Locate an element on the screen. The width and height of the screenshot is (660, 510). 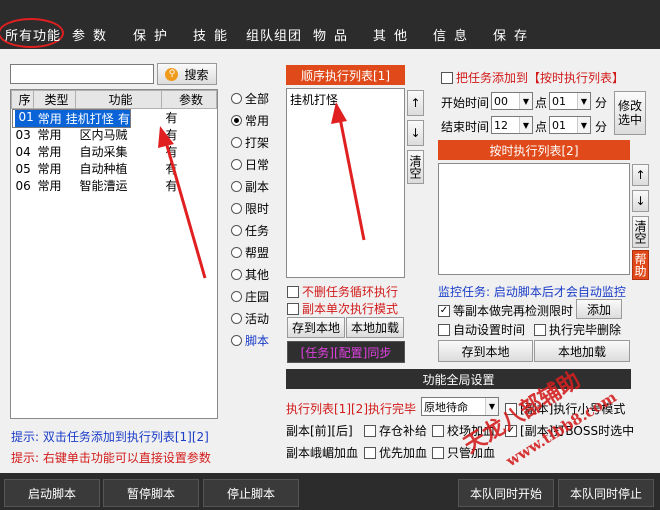
radio-script: 脚本 is located at coordinates (250, 340).